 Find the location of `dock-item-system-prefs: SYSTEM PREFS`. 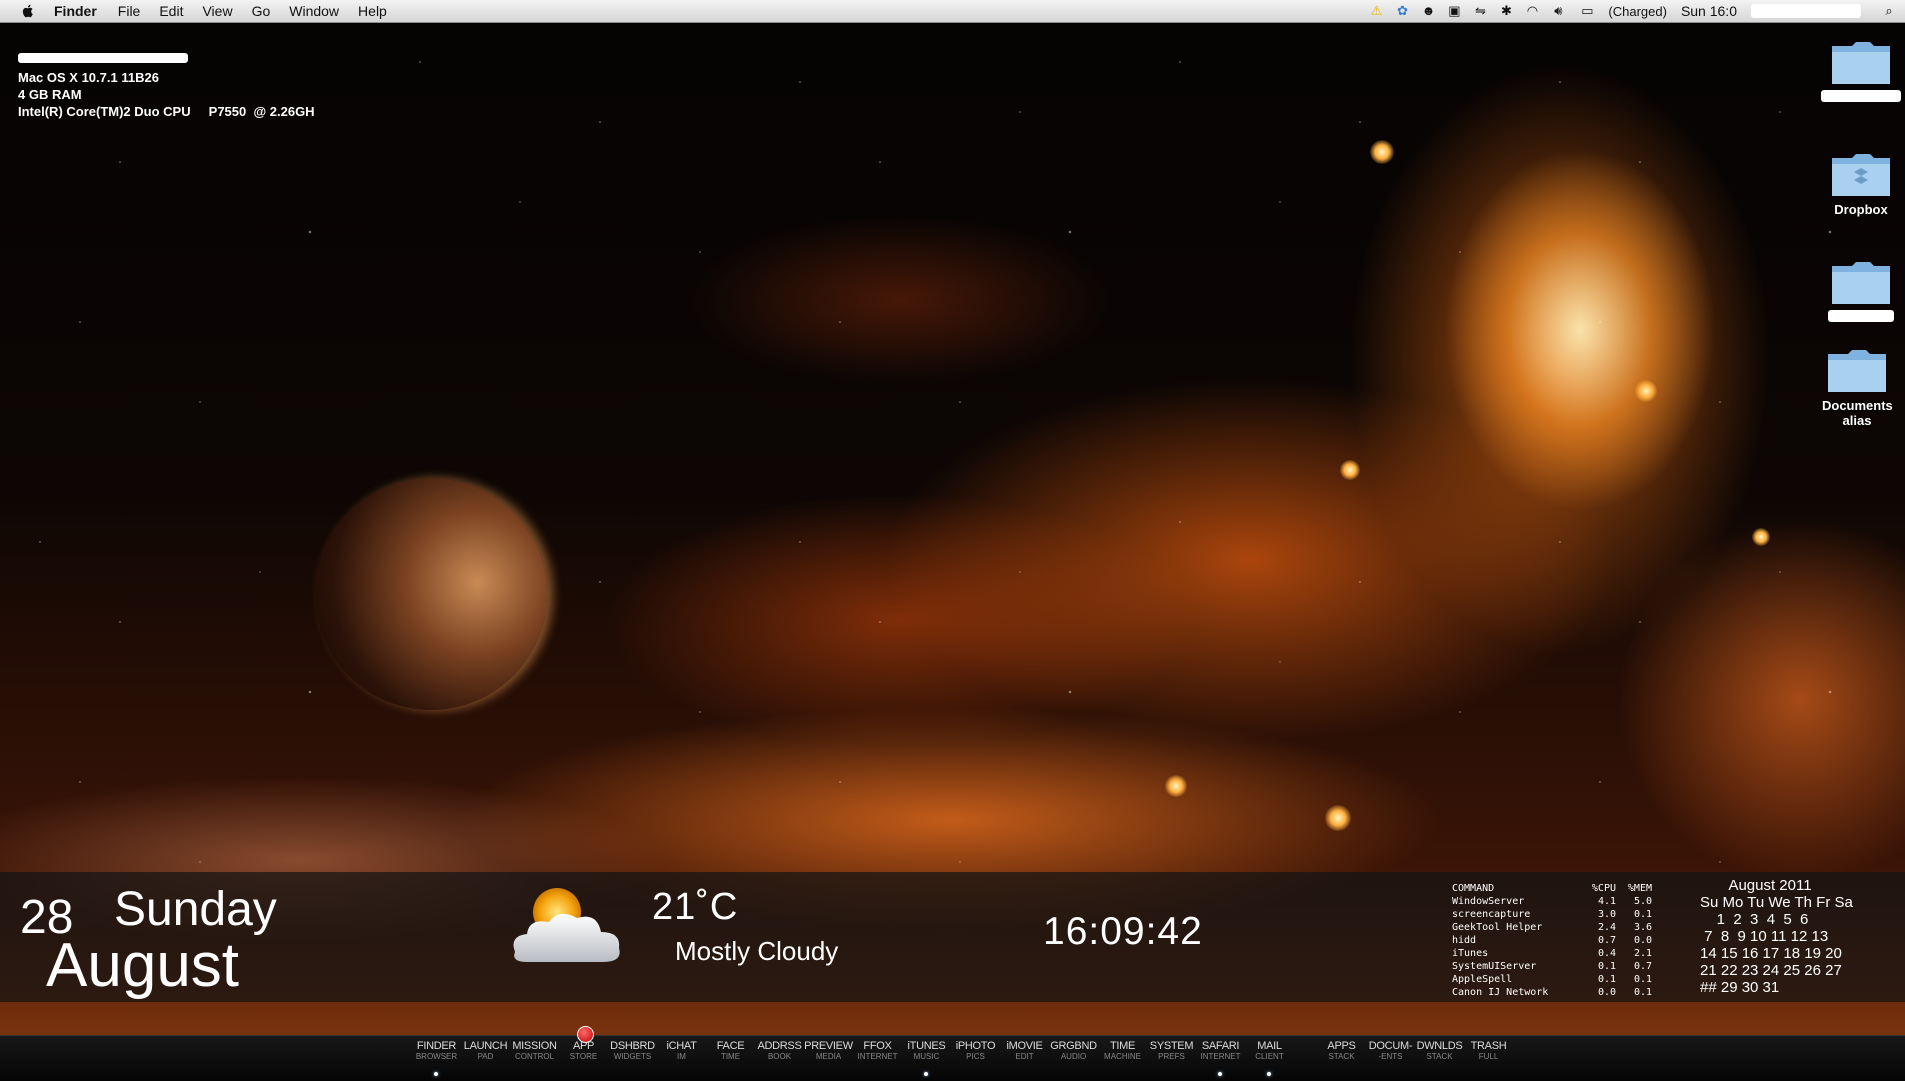

dock-item-system-prefs: SYSTEM PREFS is located at coordinates (1171, 1059).